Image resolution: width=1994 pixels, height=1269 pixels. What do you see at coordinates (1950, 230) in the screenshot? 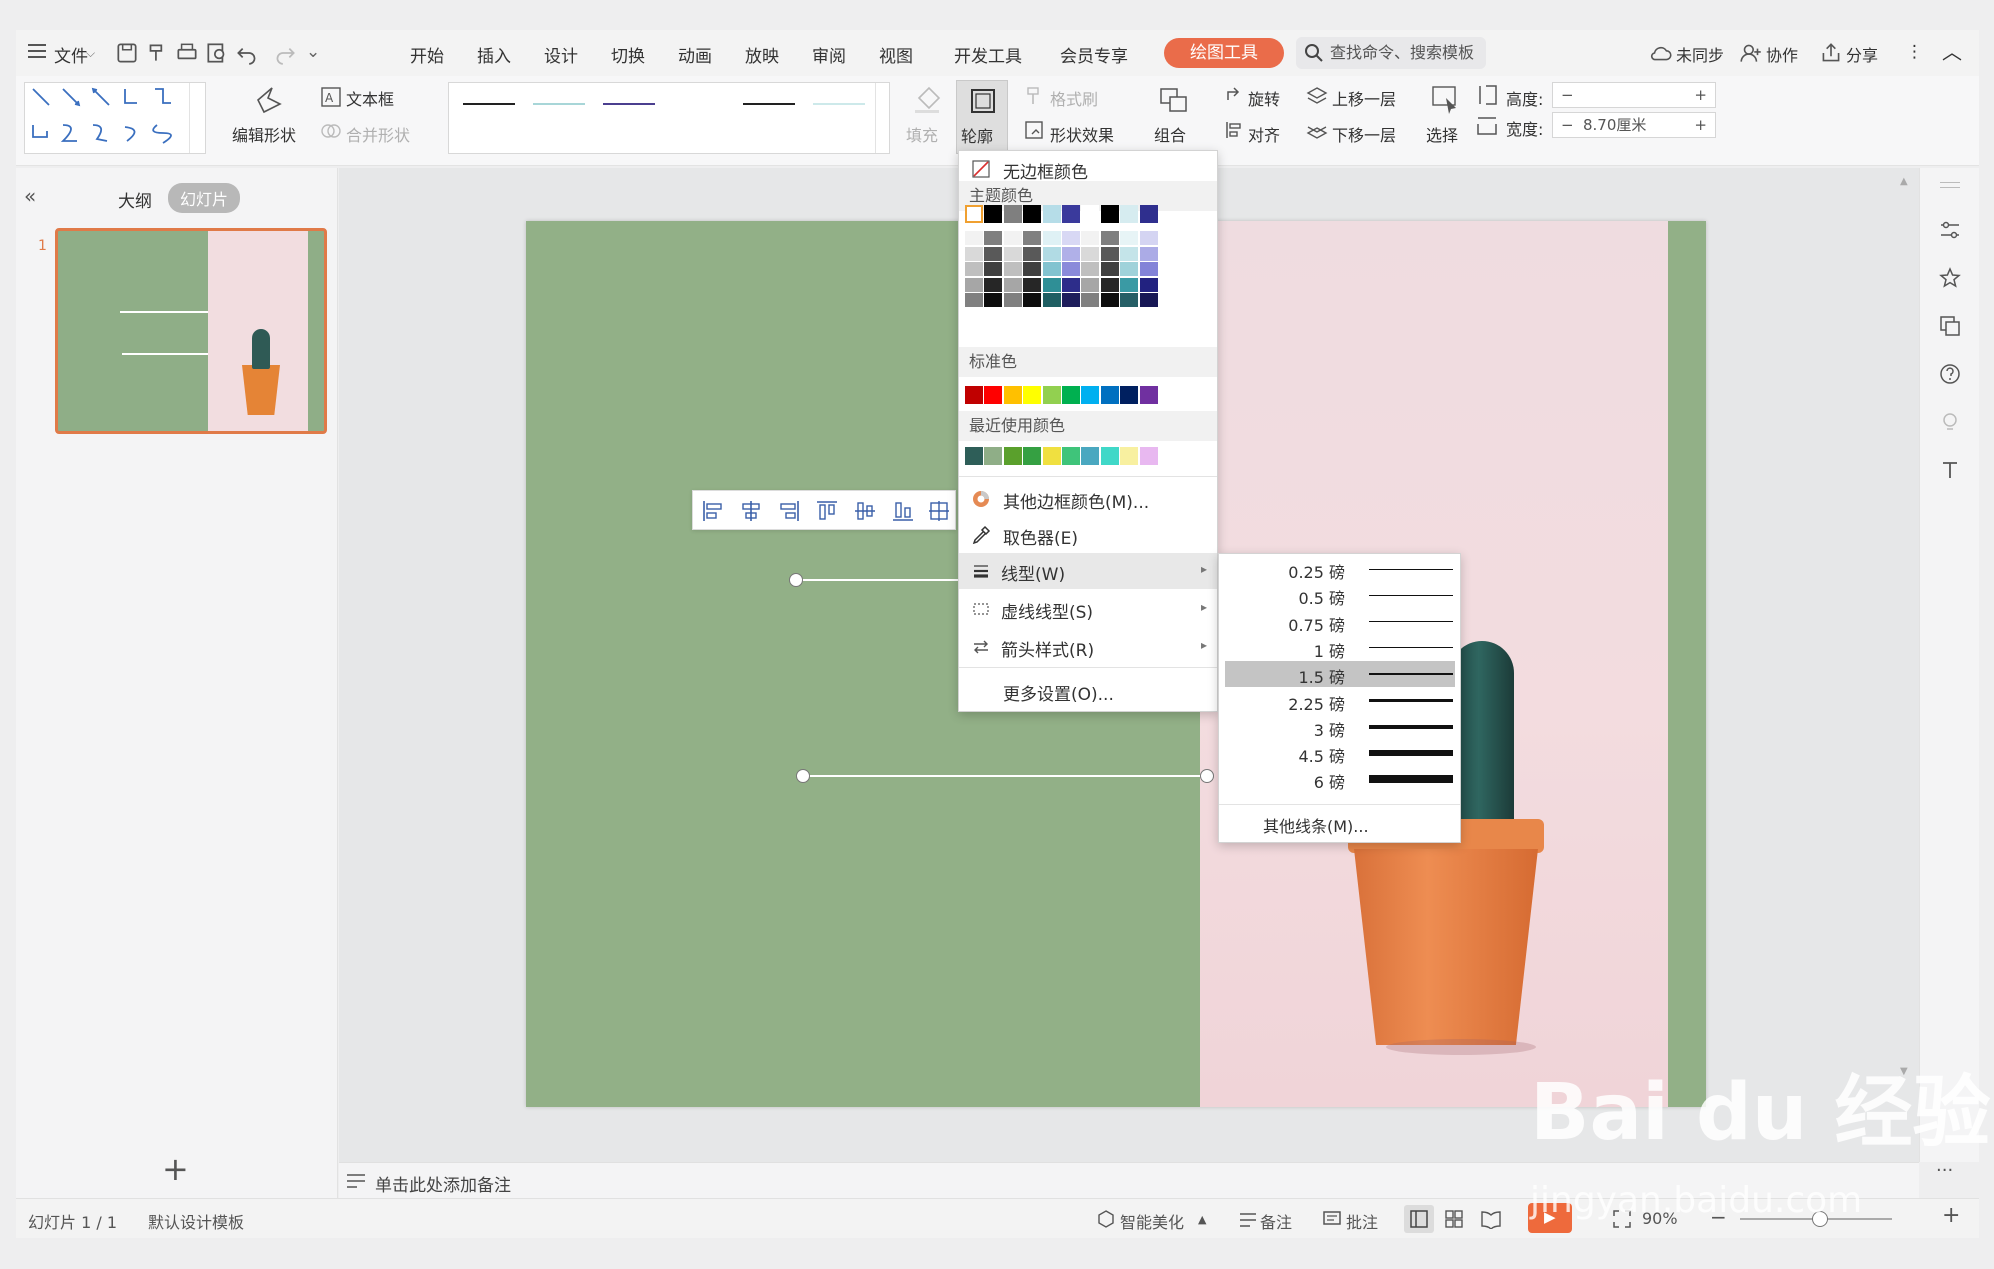
I see `settings-sliders-icon` at bounding box center [1950, 230].